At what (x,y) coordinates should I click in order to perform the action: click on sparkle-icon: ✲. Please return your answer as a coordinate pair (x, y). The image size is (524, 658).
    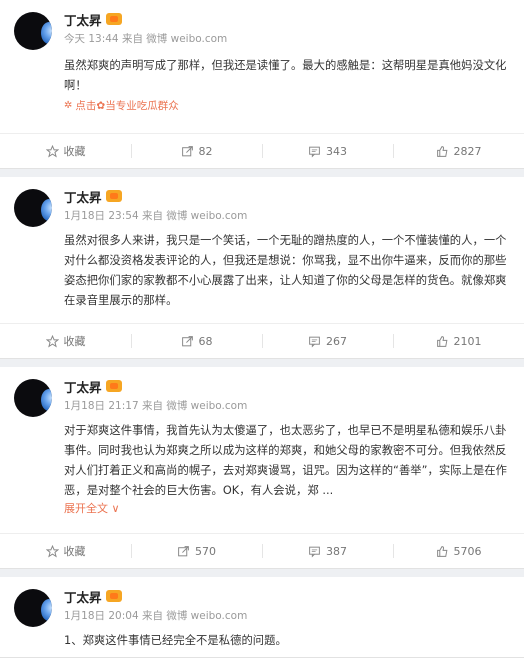
    Looking at the image, I should click on (68, 105).